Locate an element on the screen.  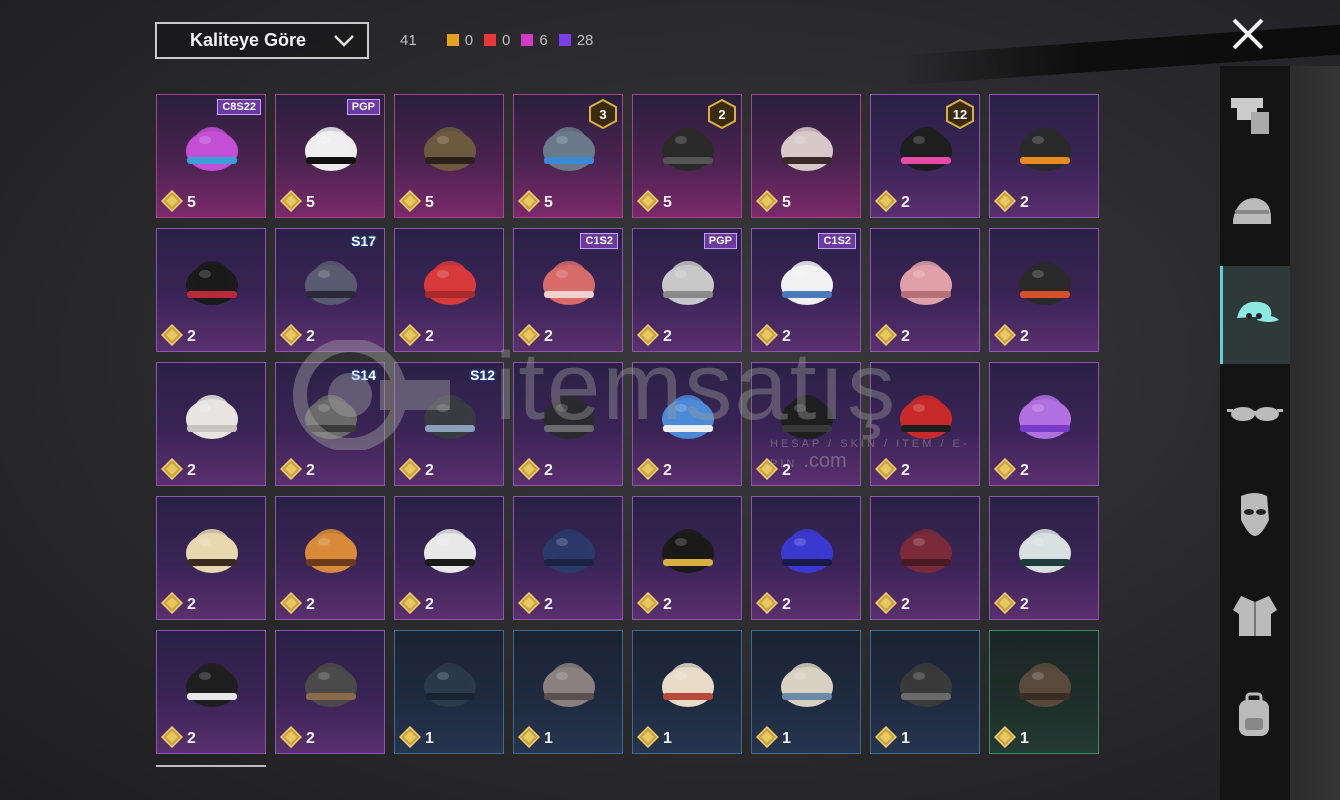
sidebar-item-glasses is located at coordinates (1255, 415).